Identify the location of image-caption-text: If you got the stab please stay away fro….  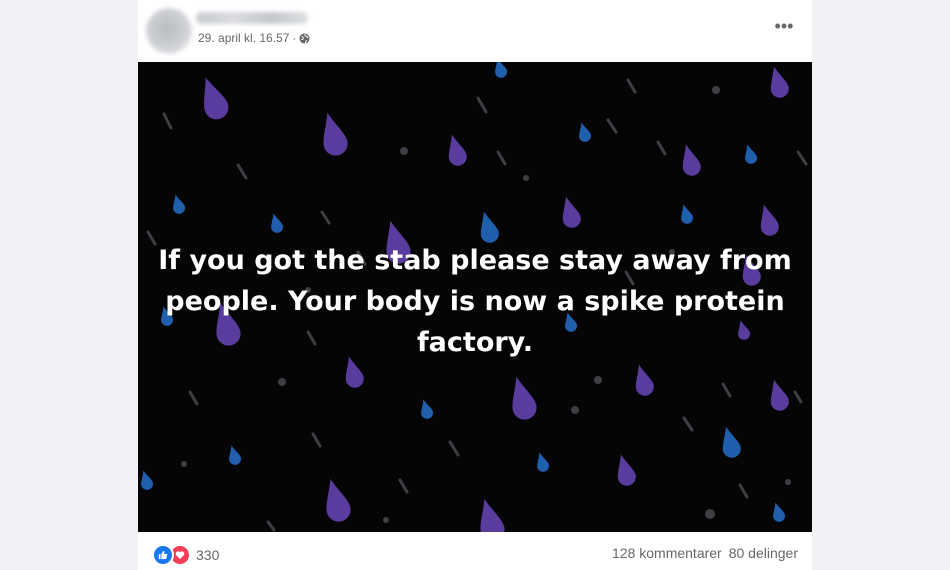
(475, 301).